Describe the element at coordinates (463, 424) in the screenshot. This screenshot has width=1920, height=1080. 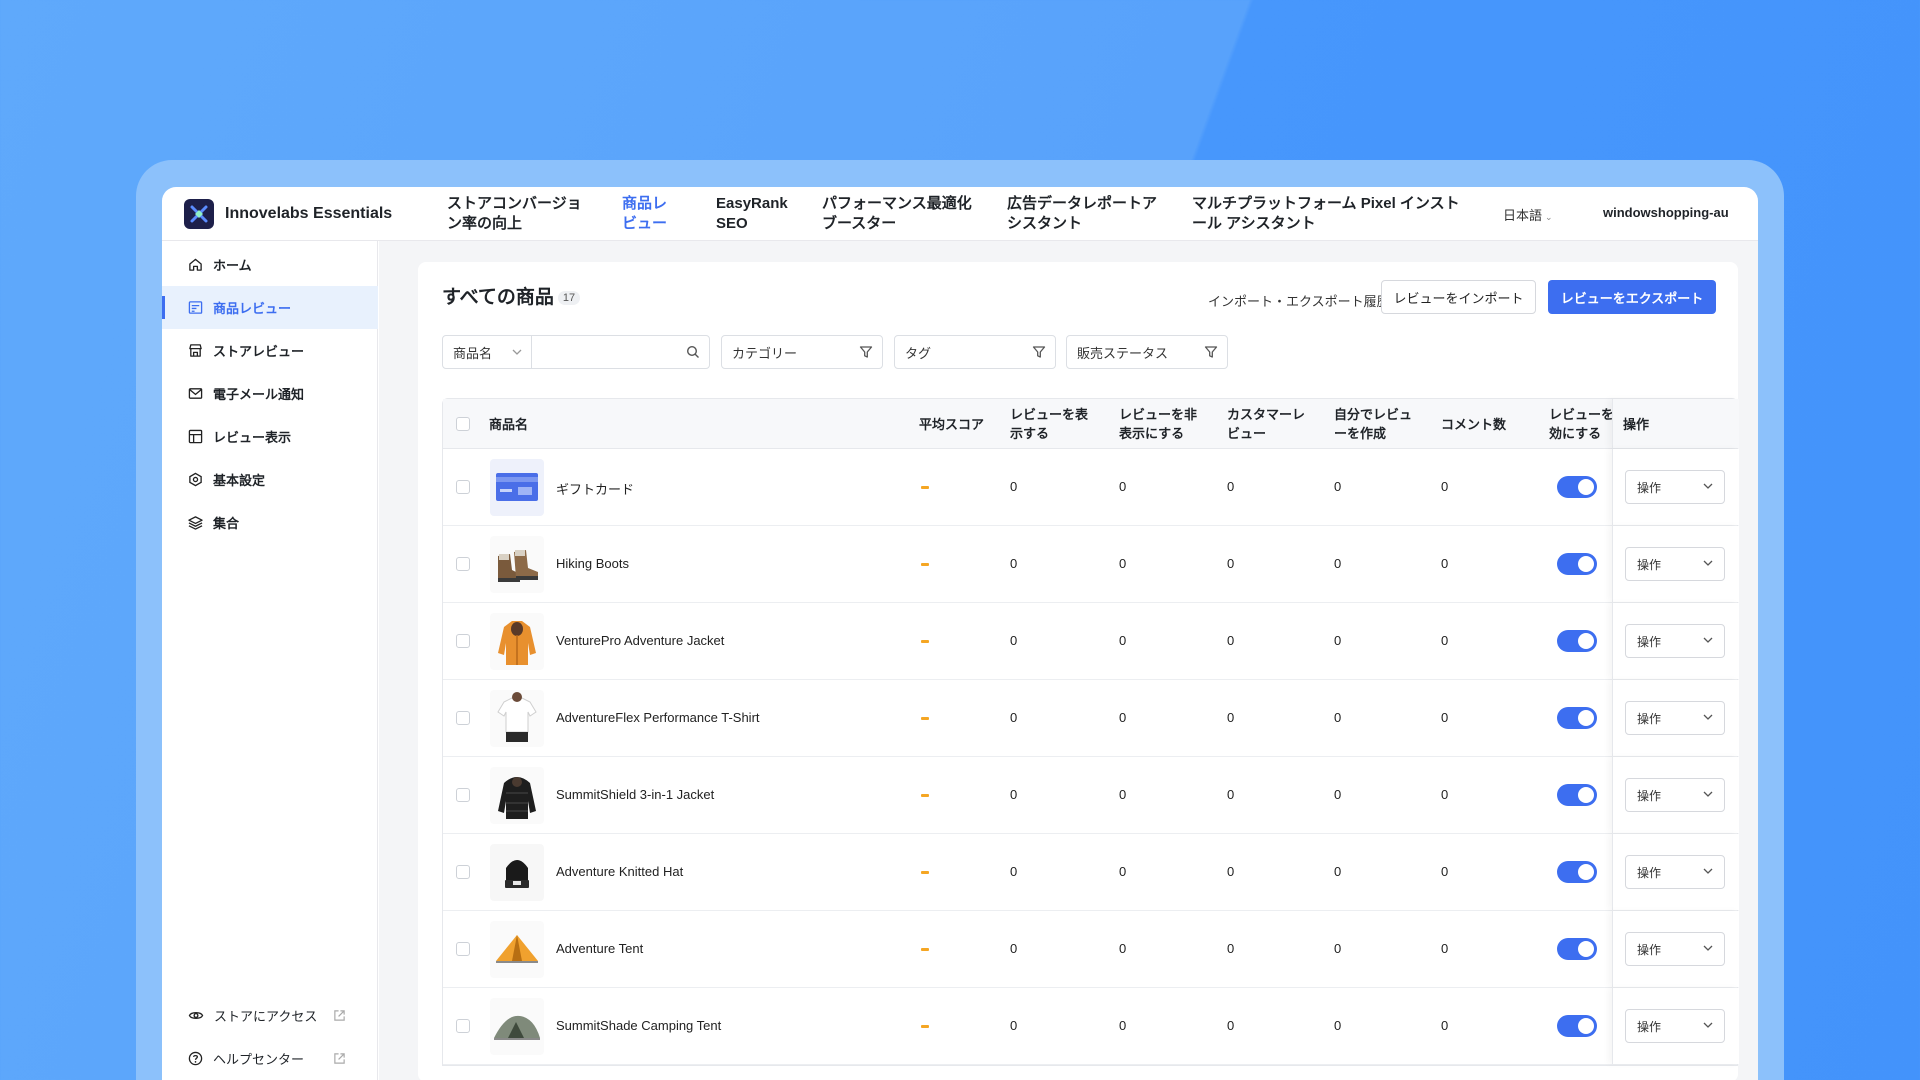
I see `select-all-checkbox` at that location.